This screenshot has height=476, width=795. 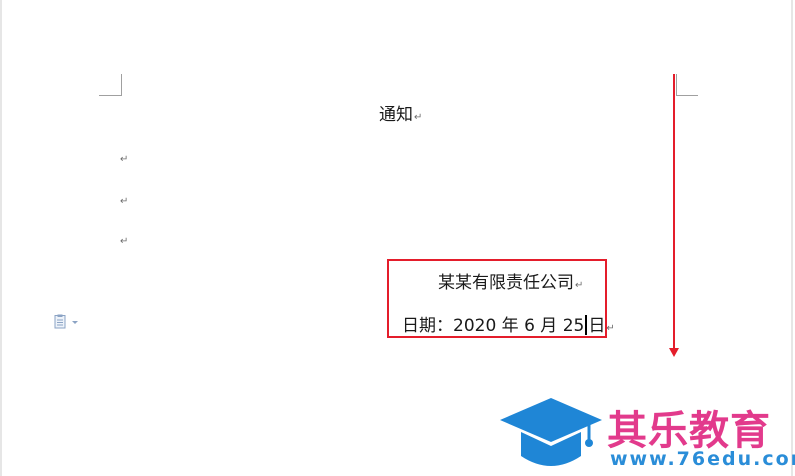 What do you see at coordinates (497, 298) in the screenshot?
I see `highlight-box` at bounding box center [497, 298].